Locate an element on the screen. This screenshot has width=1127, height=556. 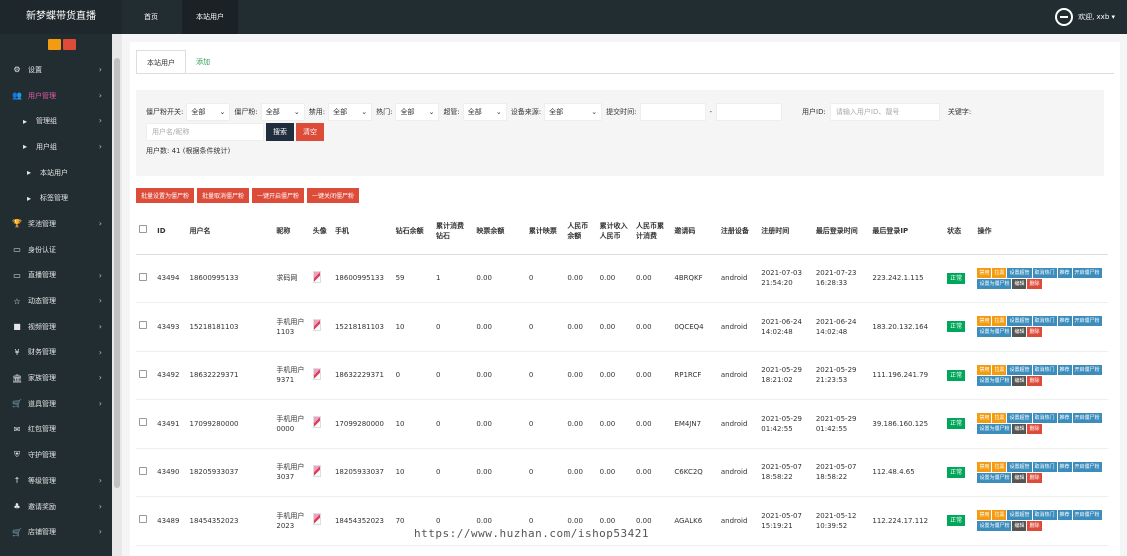
tab-add: 添加 is located at coordinates (203, 62).